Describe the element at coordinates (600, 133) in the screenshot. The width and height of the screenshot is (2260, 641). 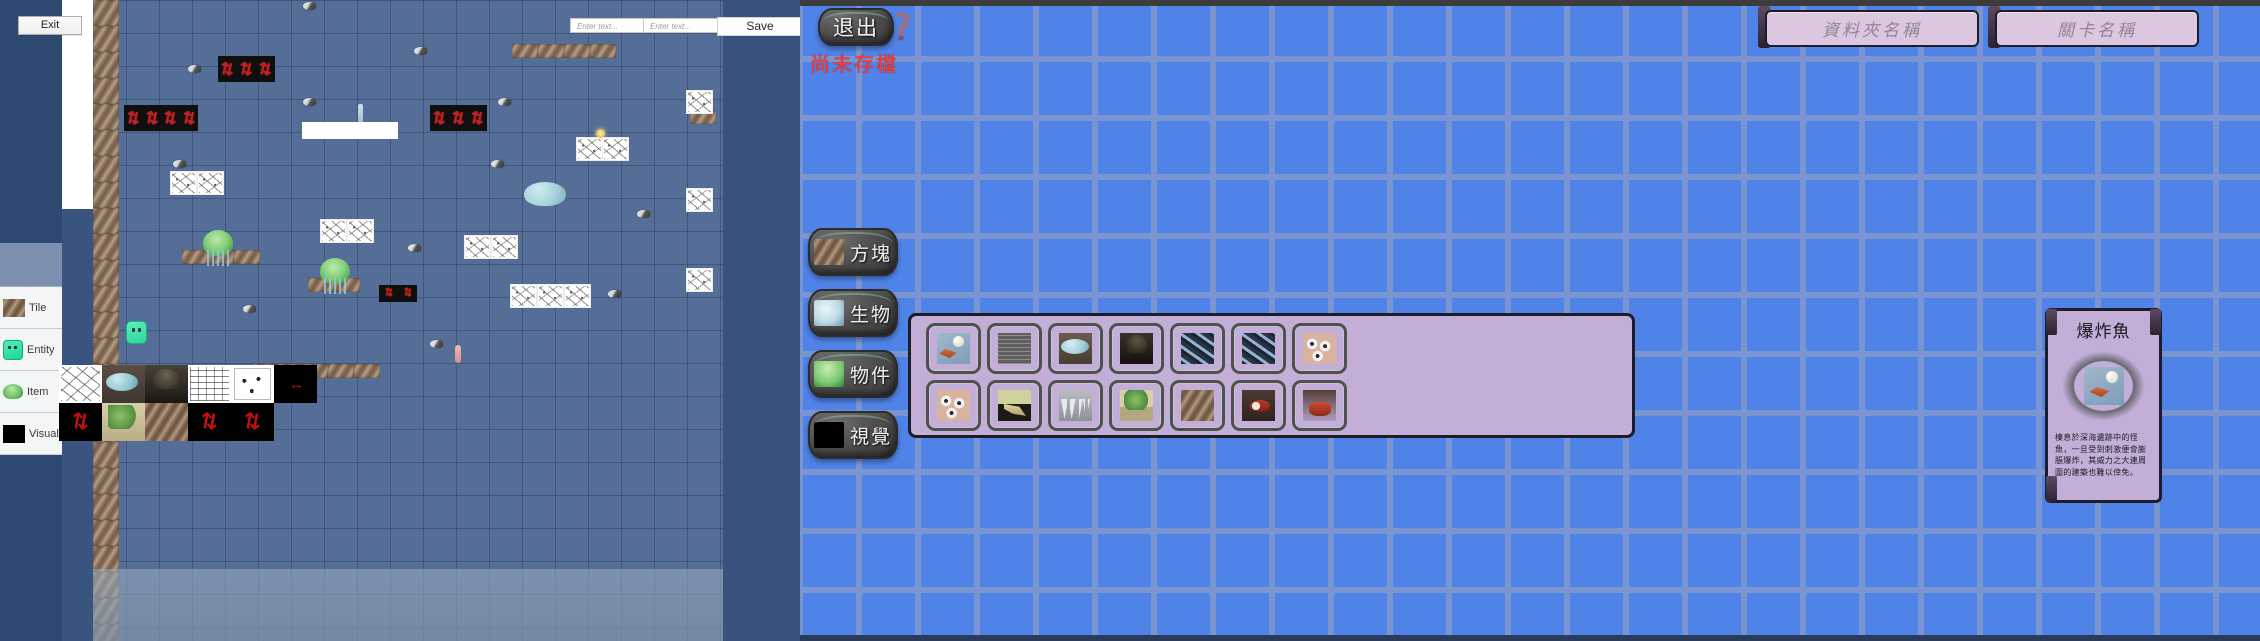
I see `lamp-decoration` at that location.